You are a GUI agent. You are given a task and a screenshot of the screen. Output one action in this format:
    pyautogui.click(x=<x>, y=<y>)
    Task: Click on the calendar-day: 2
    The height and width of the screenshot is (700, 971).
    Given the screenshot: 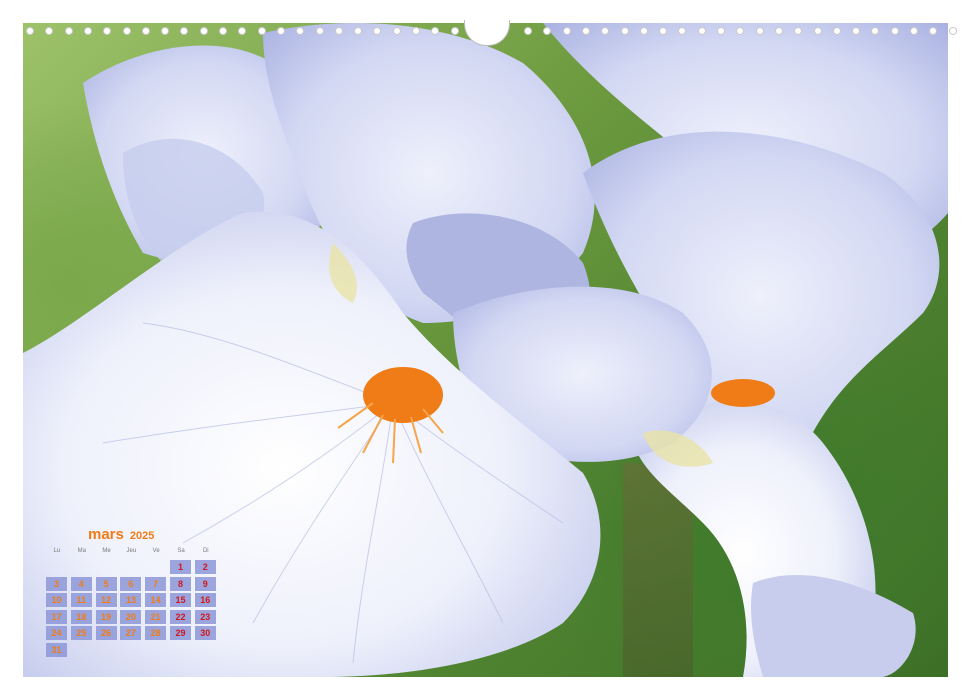 What is the action you would take?
    pyautogui.click(x=205, y=567)
    